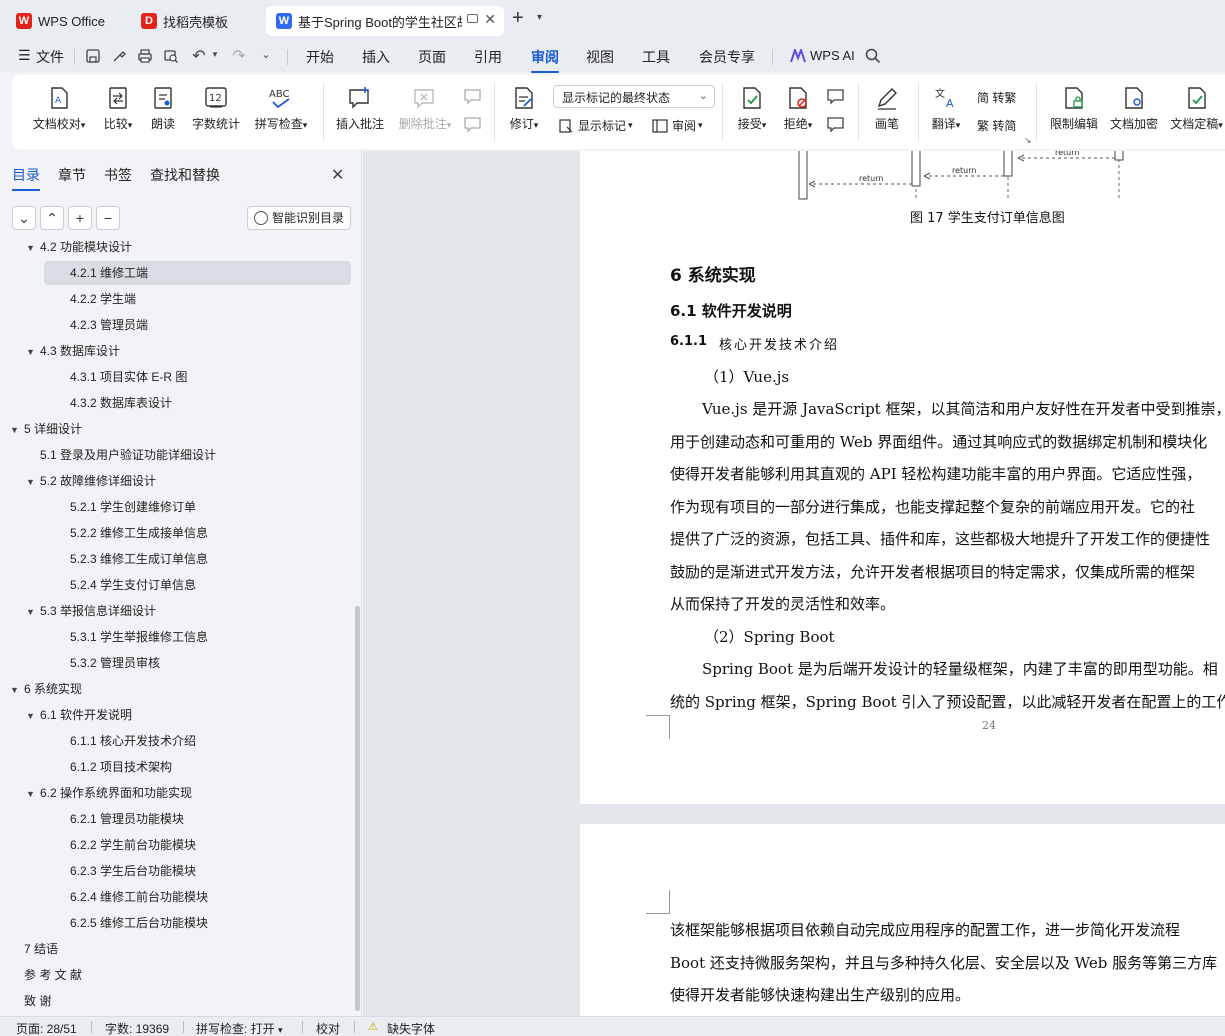  What do you see at coordinates (175, 793) in the screenshot?
I see `toc-item: ▼ 6.2 操作系统界面和功能实现` at bounding box center [175, 793].